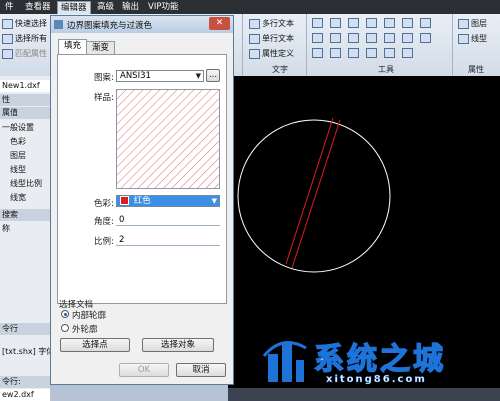 The width and height of the screenshot is (500, 401). I want to click on hatch-line, so click(316, 194).